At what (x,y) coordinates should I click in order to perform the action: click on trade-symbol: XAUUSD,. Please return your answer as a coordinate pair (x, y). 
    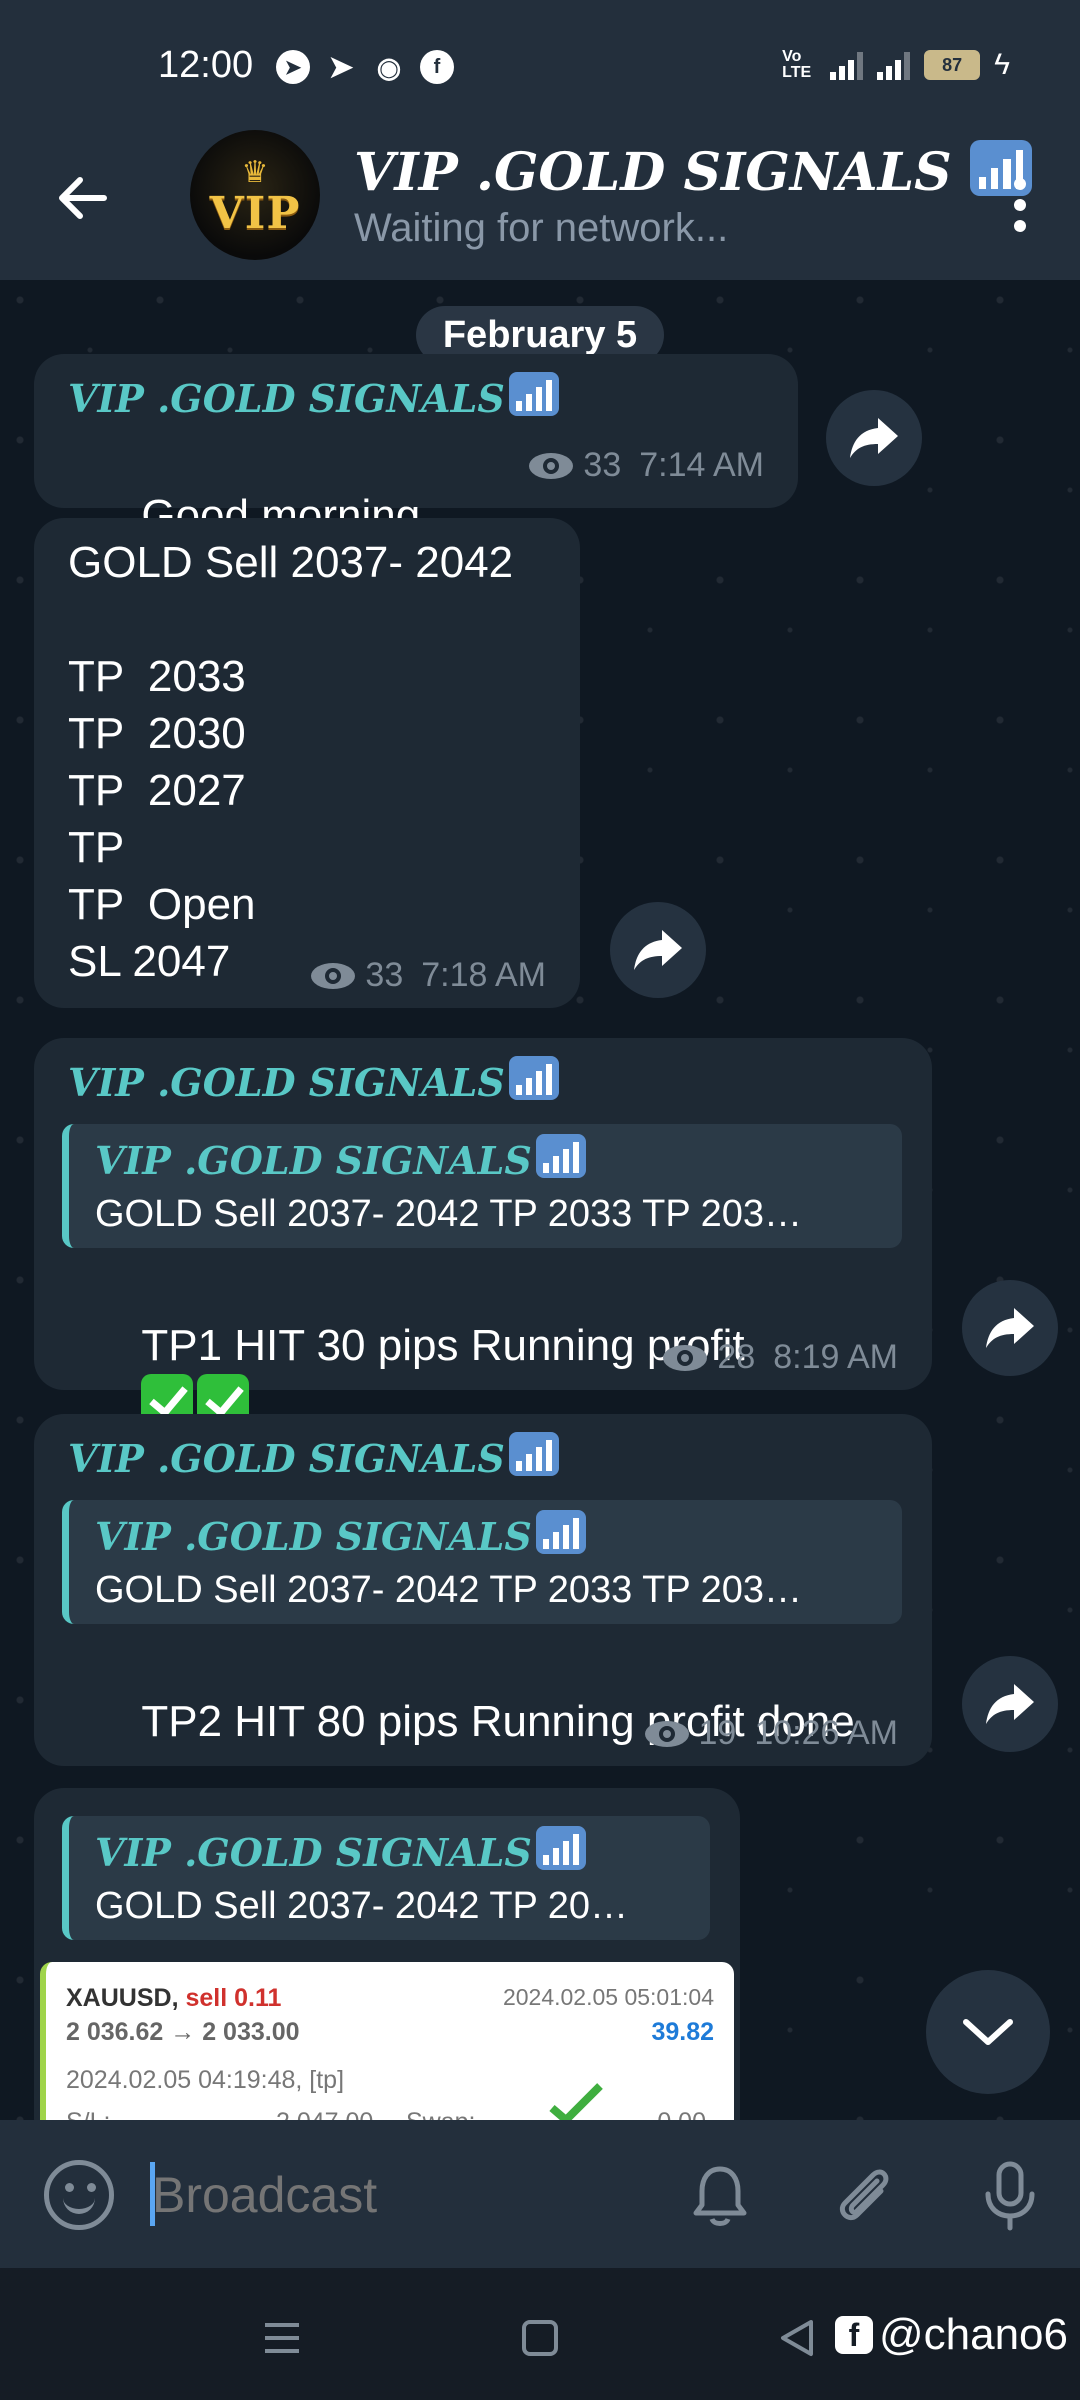
    Looking at the image, I should click on (122, 1998).